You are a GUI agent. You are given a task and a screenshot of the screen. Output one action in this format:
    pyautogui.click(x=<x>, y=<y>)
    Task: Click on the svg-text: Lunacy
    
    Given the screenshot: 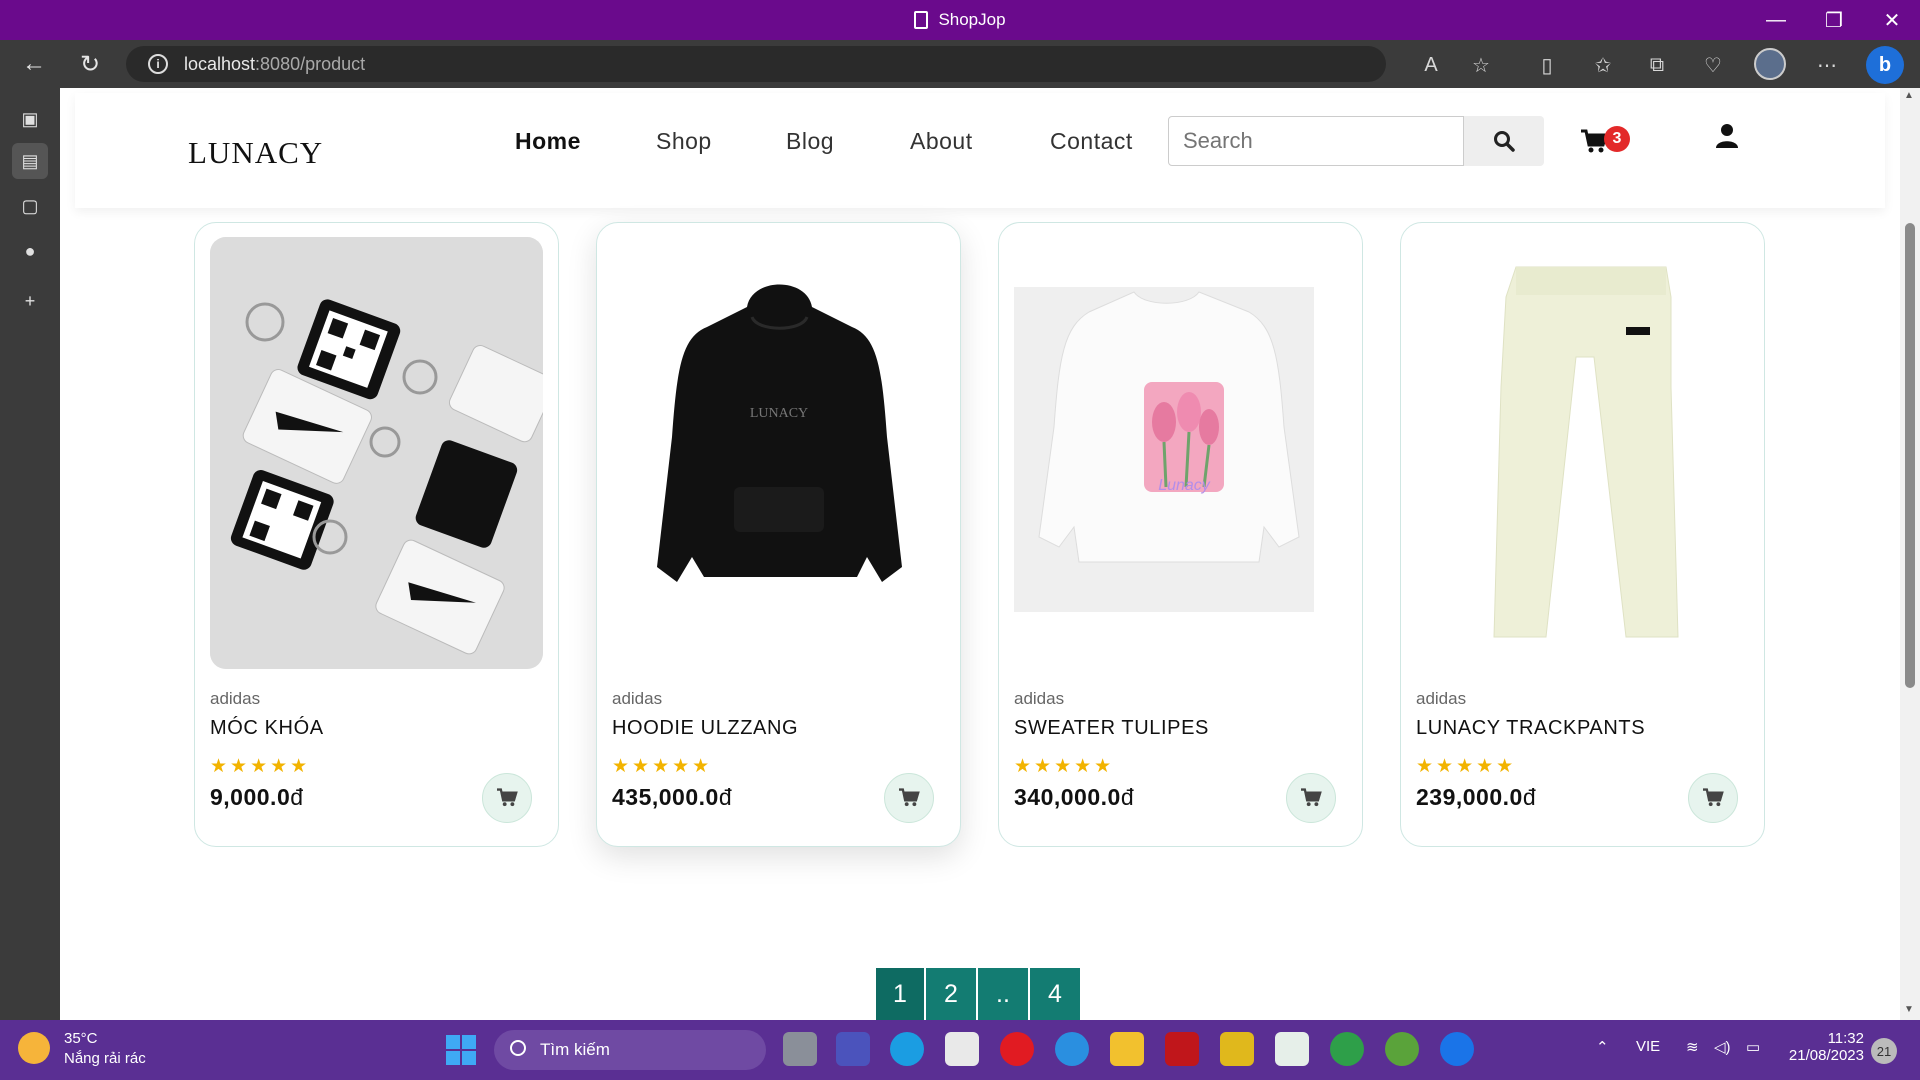 What is the action you would take?
    pyautogui.click(x=1184, y=485)
    